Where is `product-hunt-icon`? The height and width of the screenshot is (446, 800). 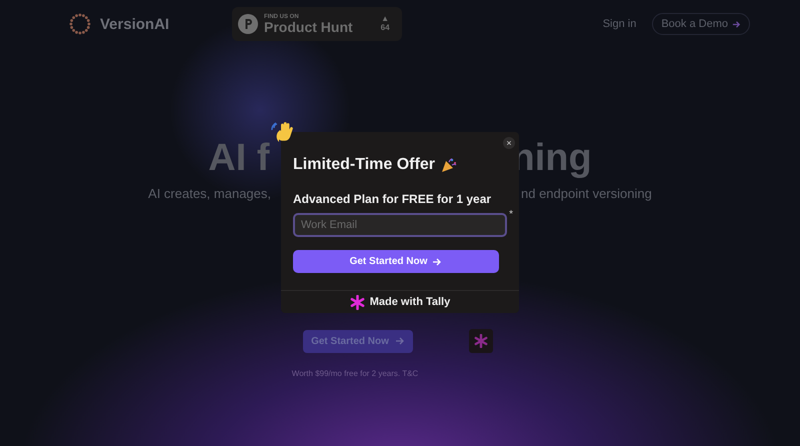 product-hunt-icon is located at coordinates (248, 24).